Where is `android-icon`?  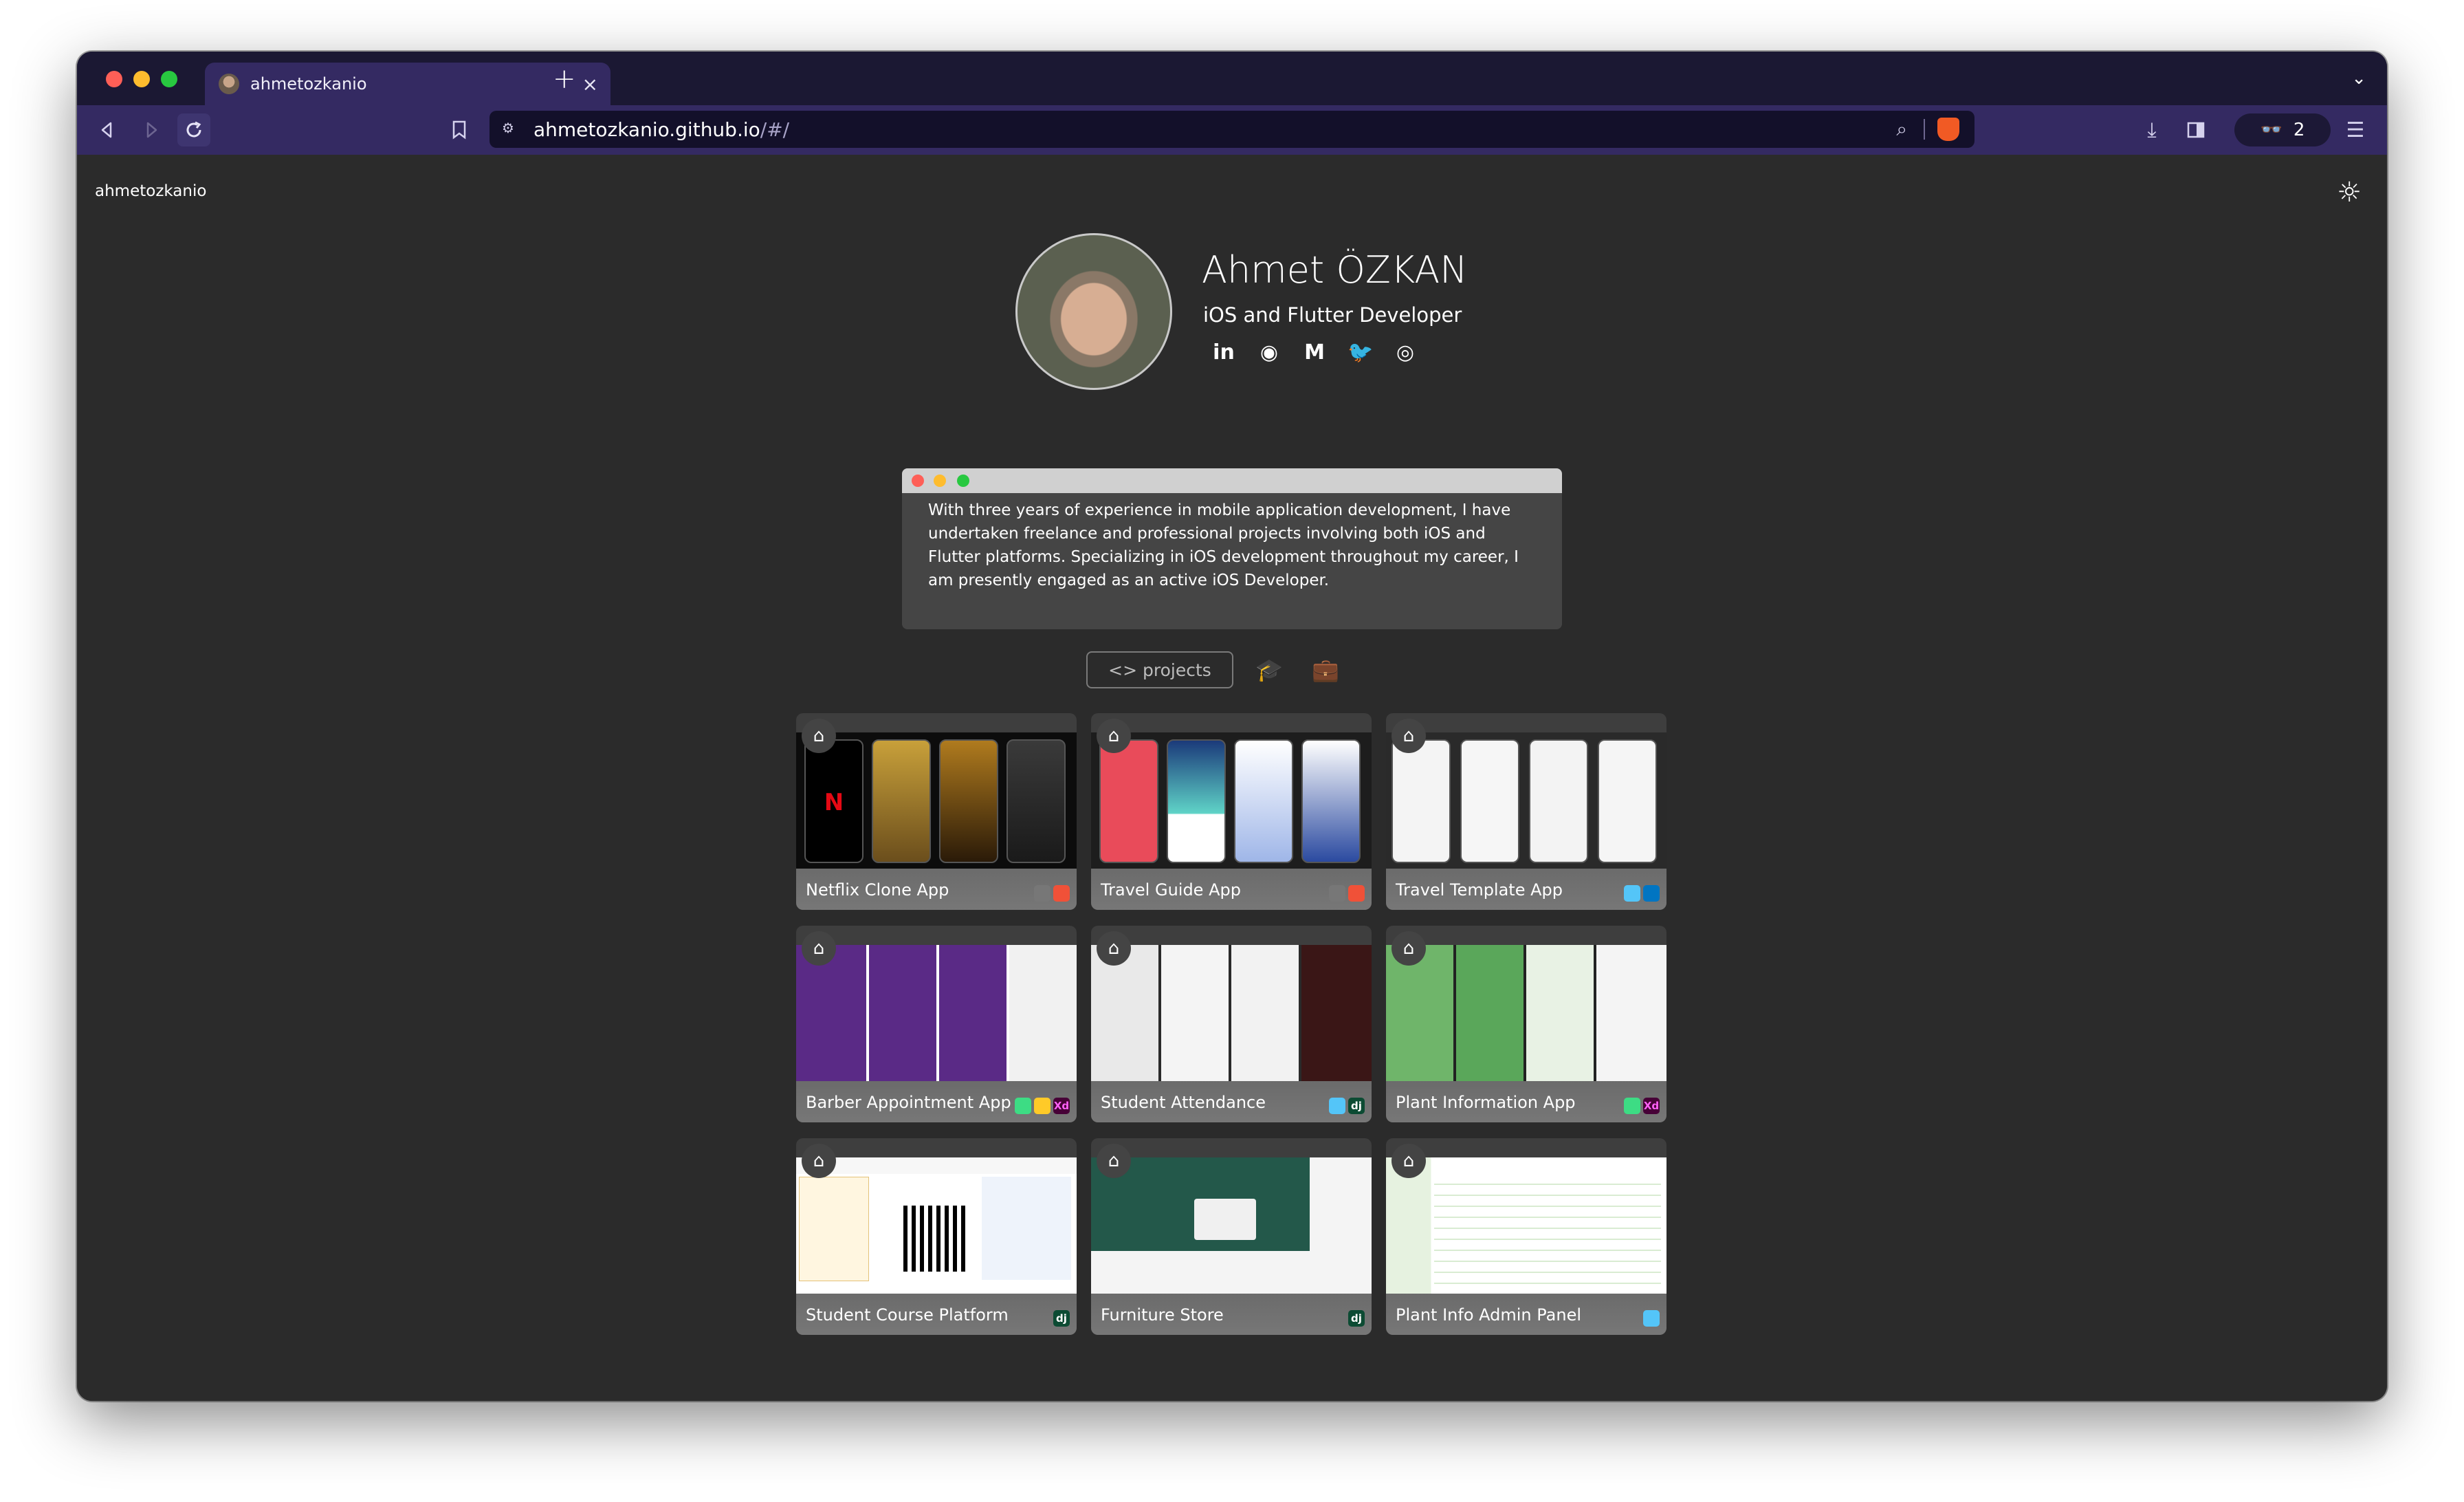 android-icon is located at coordinates (1632, 1106).